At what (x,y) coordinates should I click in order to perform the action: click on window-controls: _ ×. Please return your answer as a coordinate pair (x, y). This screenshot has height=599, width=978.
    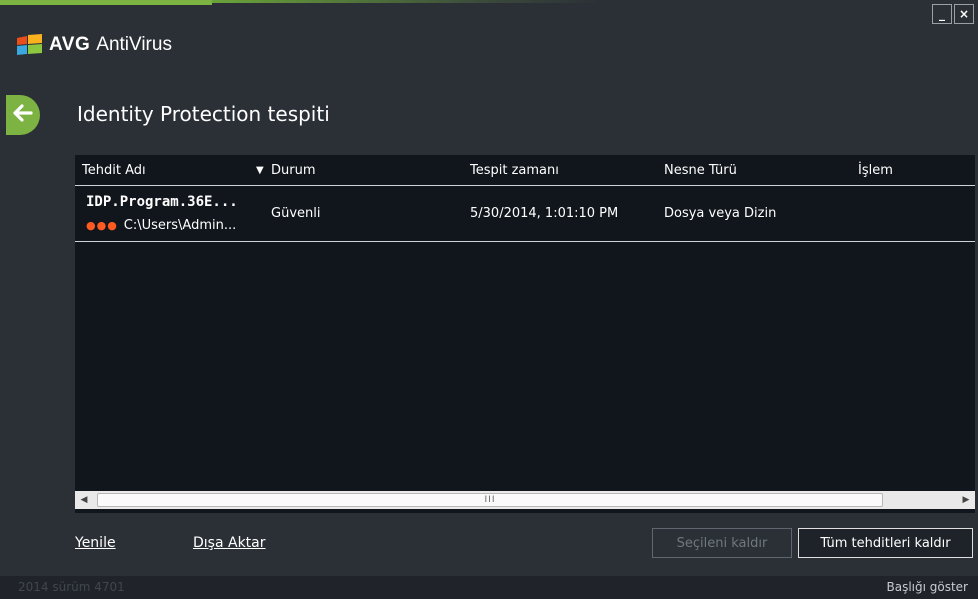
    Looking at the image, I should click on (953, 14).